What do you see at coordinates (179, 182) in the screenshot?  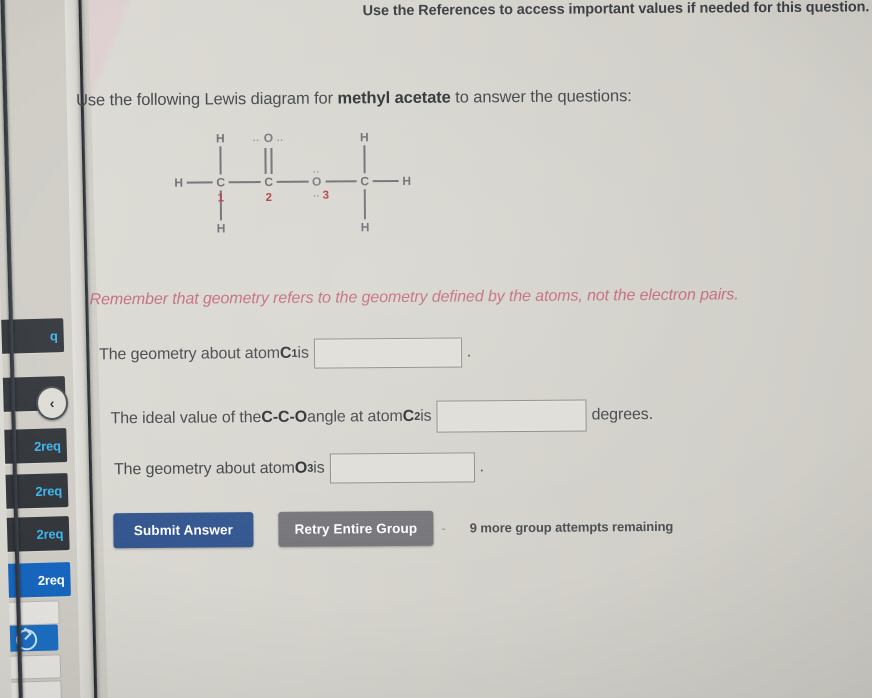 I see `atom-h-c1-left: H` at bounding box center [179, 182].